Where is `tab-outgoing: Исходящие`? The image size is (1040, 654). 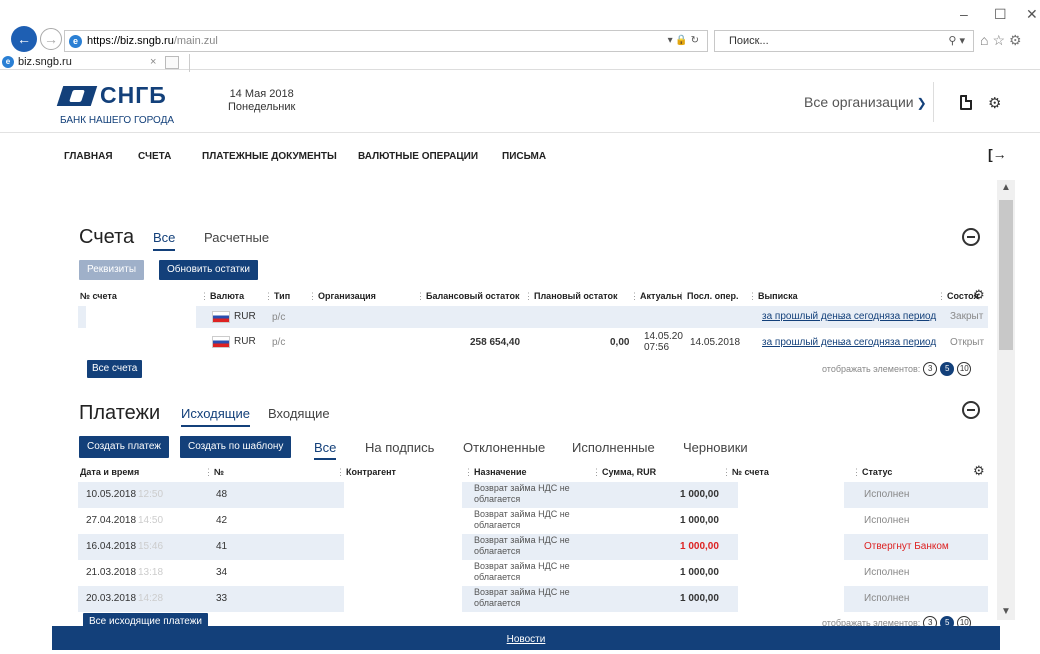
tab-outgoing: Исходящие is located at coordinates (215, 416).